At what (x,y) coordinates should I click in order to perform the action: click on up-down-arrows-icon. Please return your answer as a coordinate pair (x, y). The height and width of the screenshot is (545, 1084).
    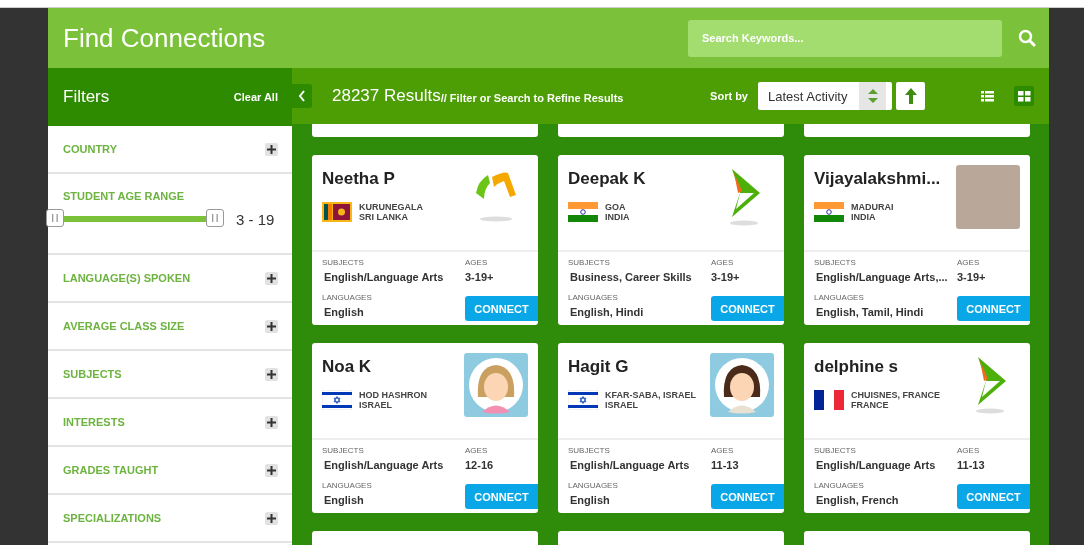
    Looking at the image, I should click on (872, 96).